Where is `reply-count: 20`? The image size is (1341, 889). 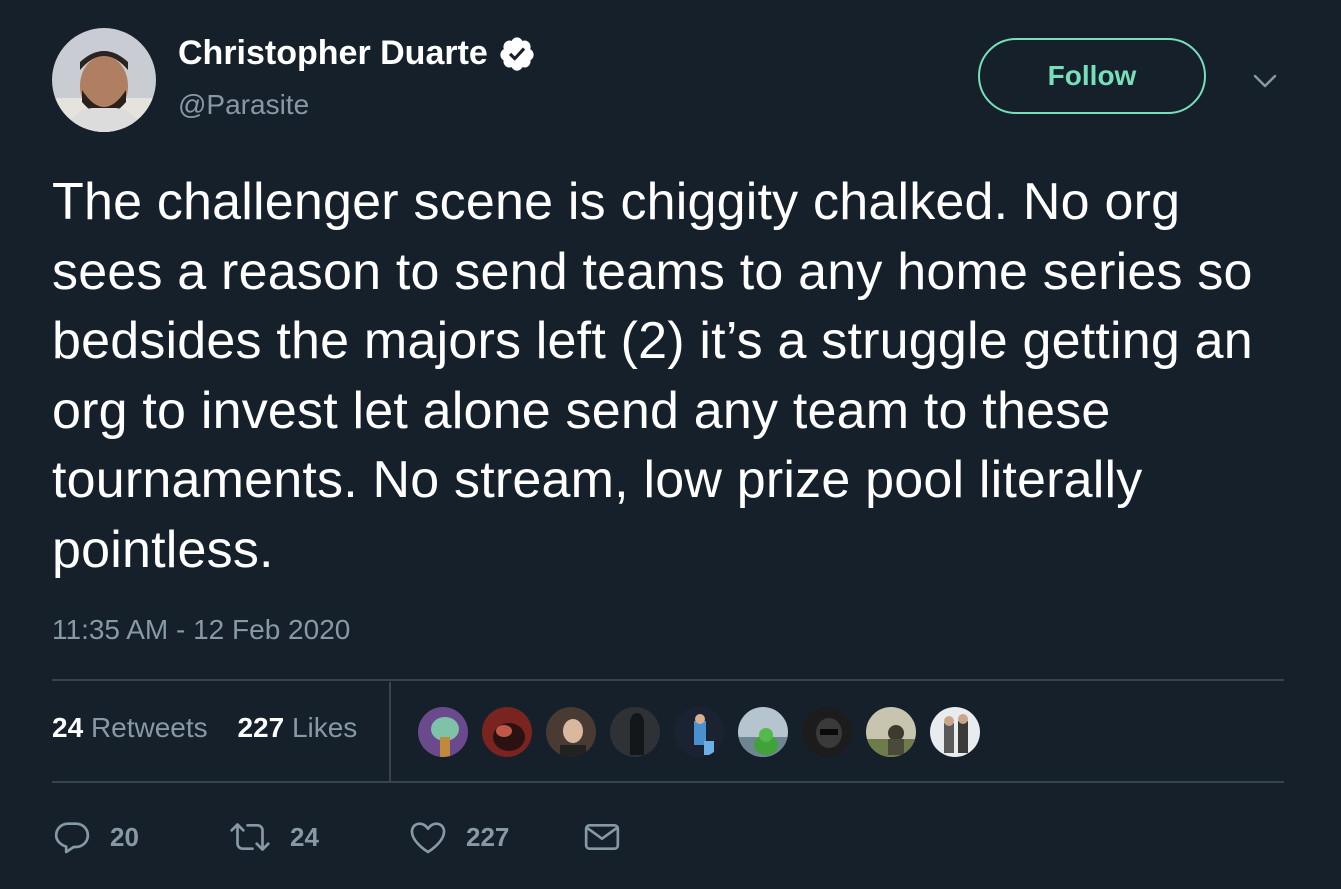
reply-count: 20 is located at coordinates (124, 836).